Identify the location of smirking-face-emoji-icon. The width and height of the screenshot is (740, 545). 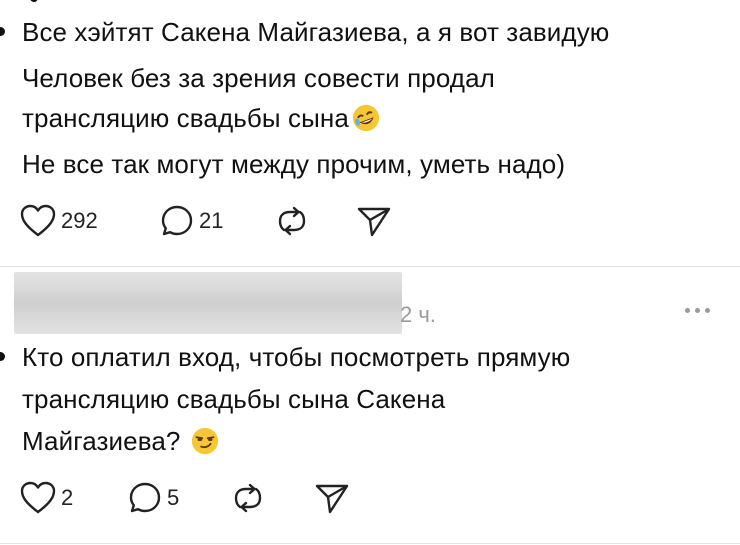
(205, 441).